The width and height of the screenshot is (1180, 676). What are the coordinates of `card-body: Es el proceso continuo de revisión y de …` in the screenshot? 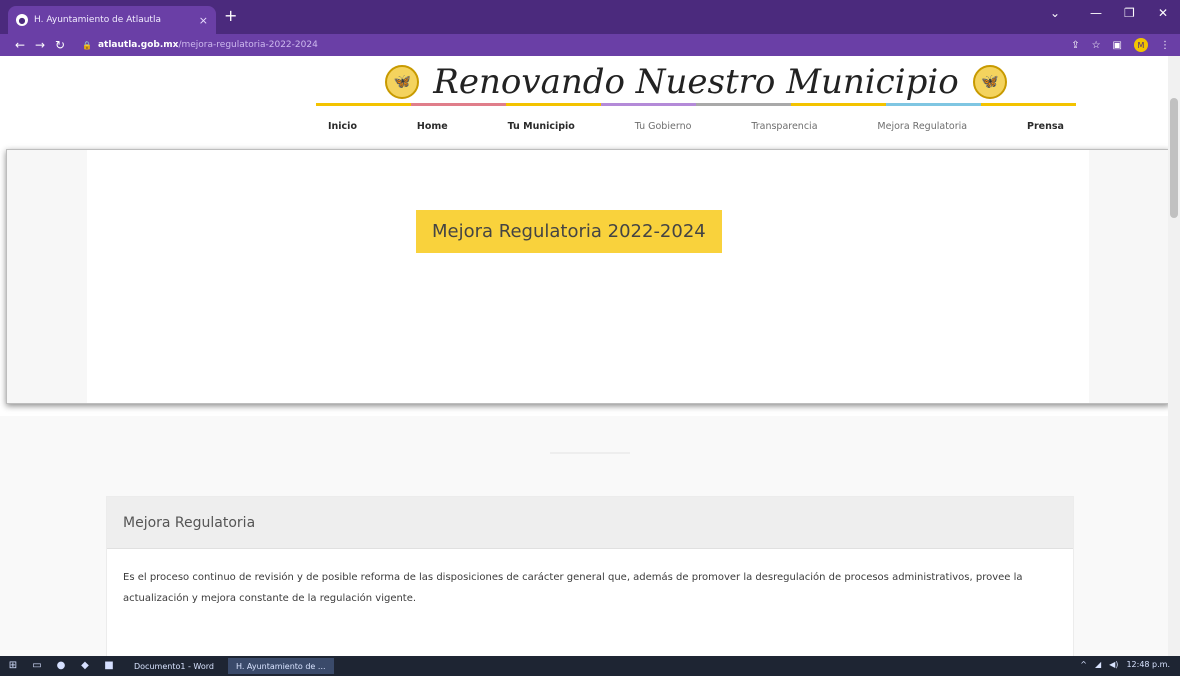 It's located at (573, 588).